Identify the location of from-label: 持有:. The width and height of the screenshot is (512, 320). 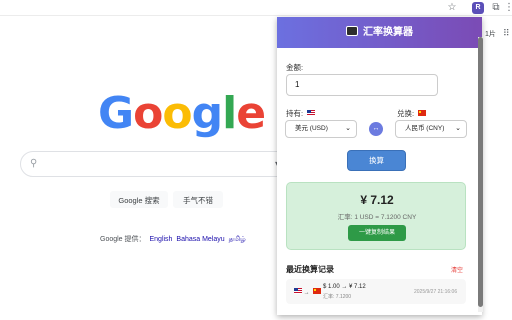
(301, 113).